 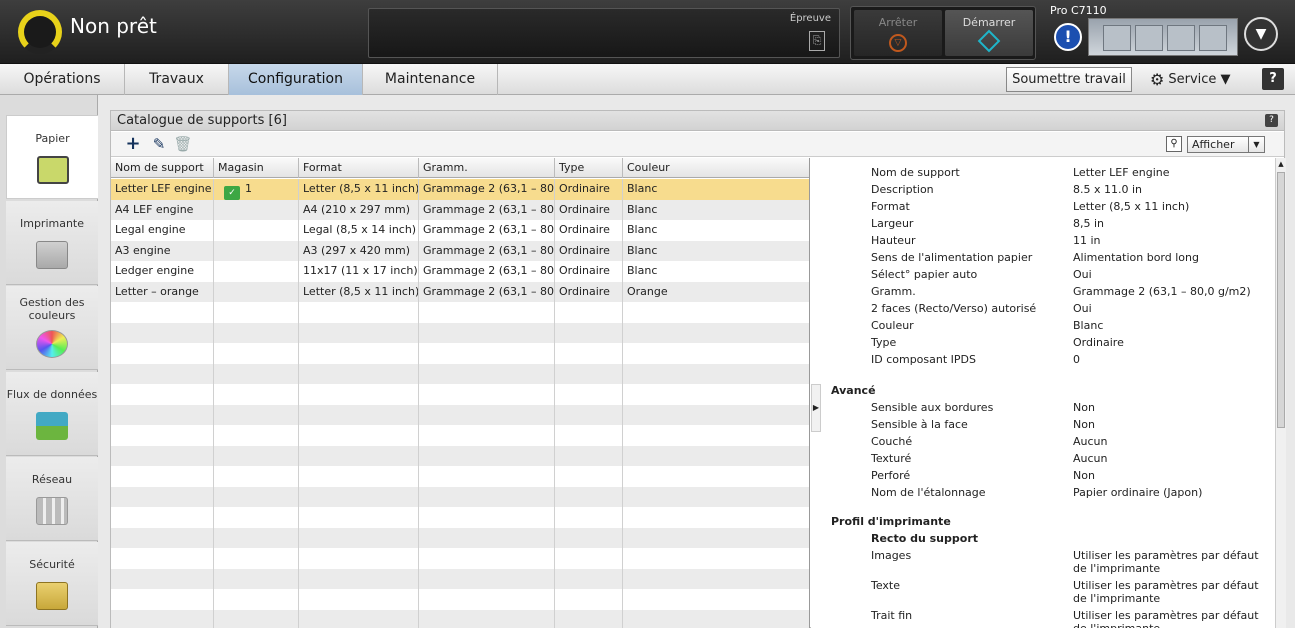 I want to click on table-cell-name: Ledger engine, so click(x=162, y=271).